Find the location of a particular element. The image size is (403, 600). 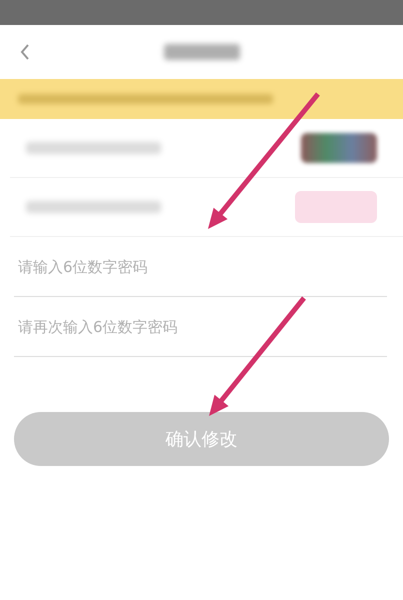

captcha-image is located at coordinates (339, 148).